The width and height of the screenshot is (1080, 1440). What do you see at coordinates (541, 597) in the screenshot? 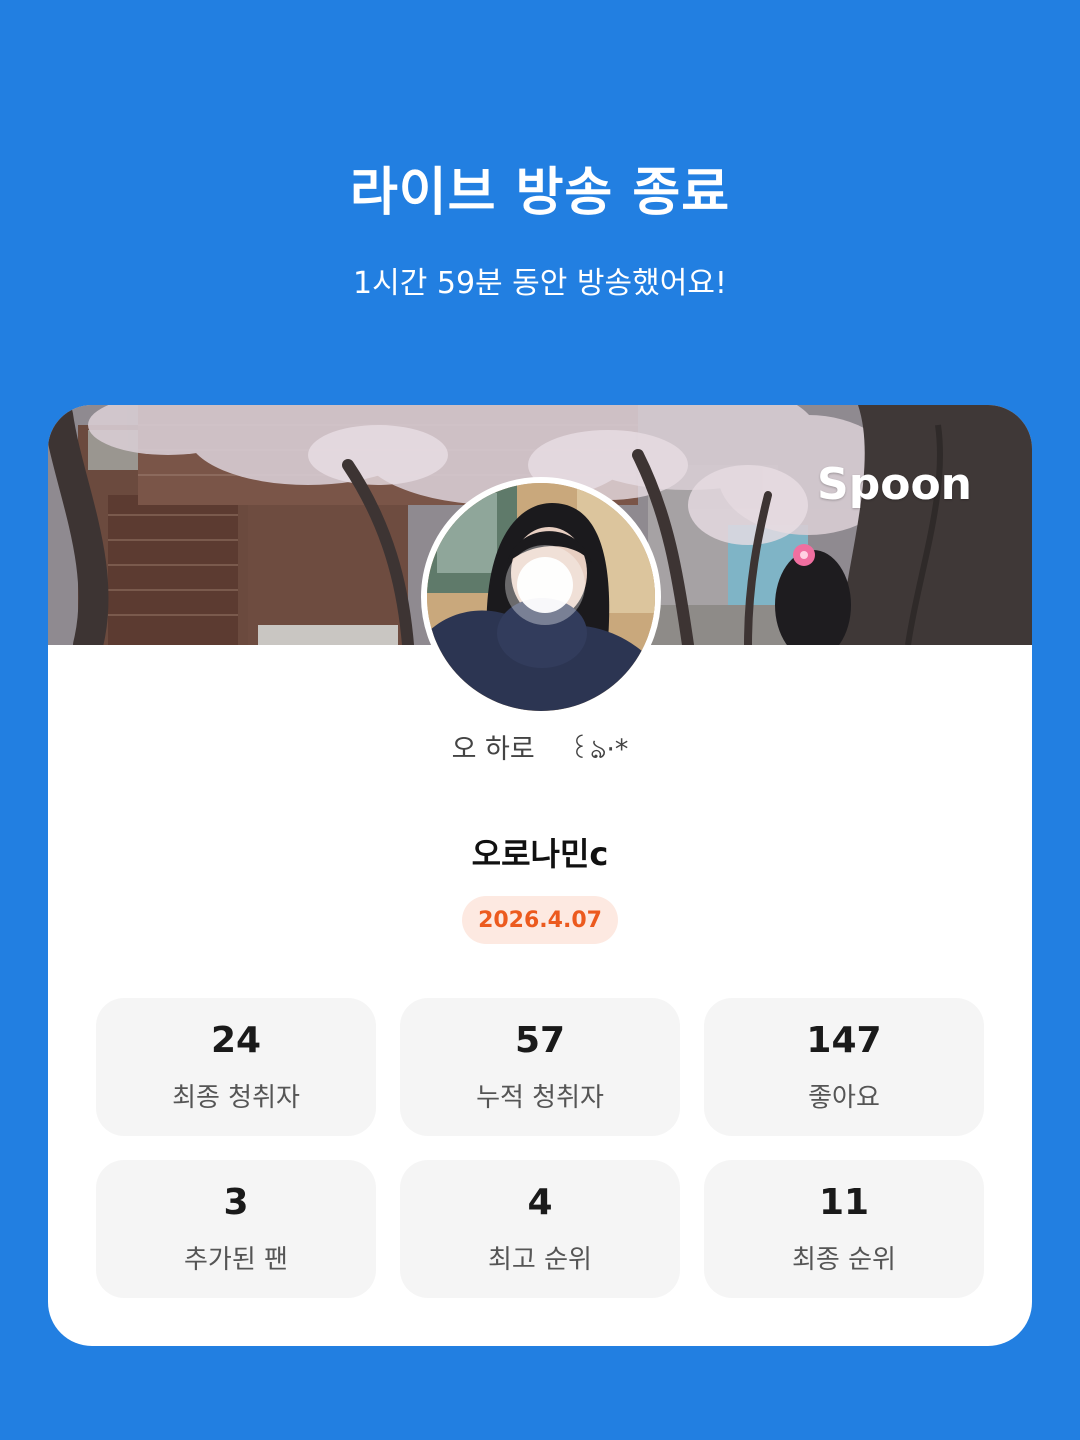
I see `avatar` at bounding box center [541, 597].